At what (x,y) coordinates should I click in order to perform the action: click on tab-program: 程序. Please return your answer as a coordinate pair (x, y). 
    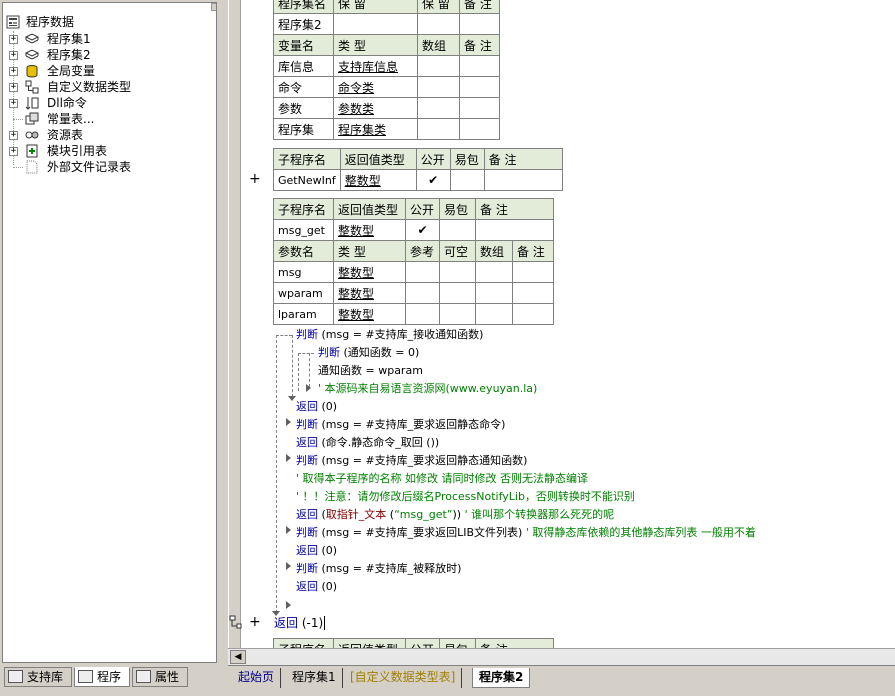
    Looking at the image, I should click on (102, 677).